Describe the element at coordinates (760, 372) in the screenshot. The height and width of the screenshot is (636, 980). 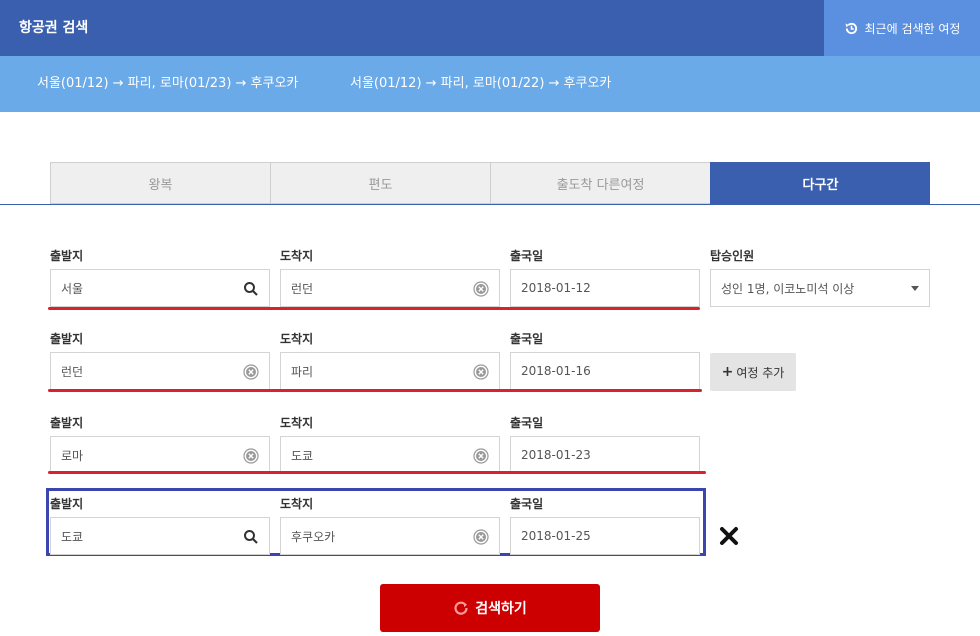
I see `add-leg-label: 여정 추가` at that location.